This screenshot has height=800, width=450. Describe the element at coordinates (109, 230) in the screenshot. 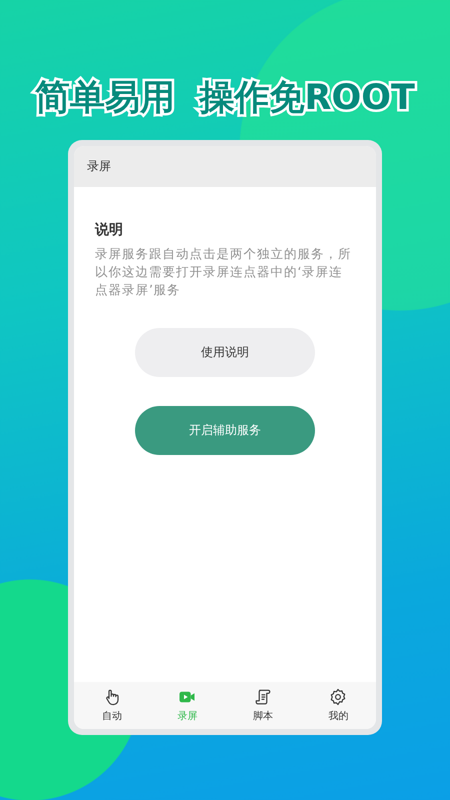

I see `section-title: 说明` at that location.